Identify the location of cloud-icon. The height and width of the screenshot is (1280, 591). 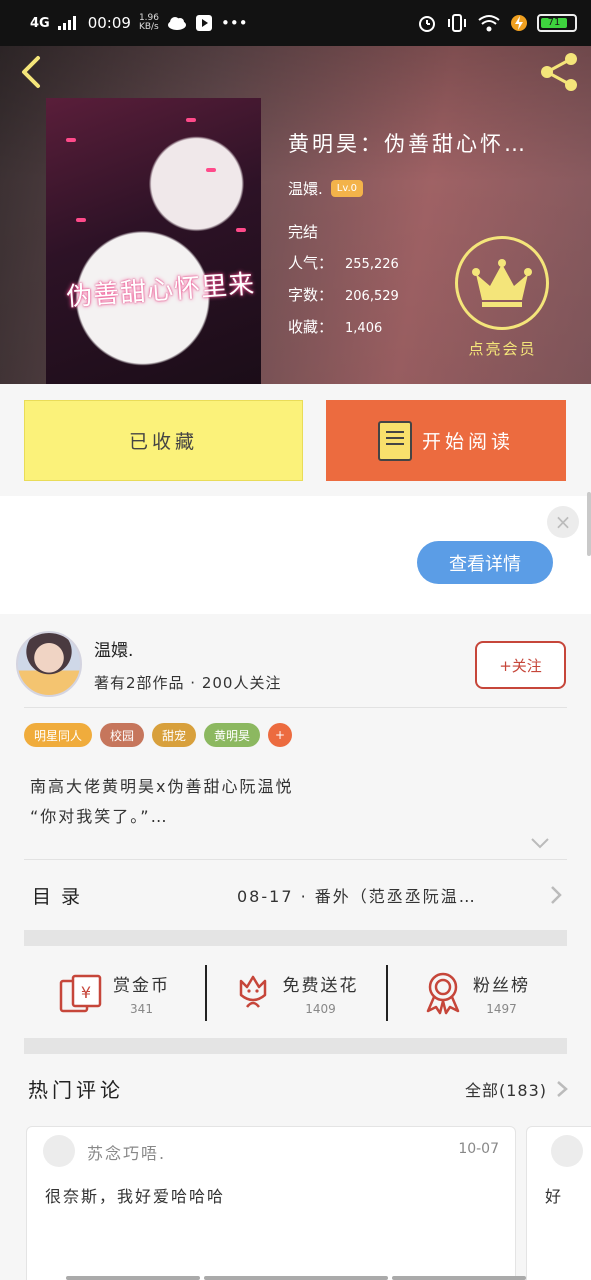
(177, 23).